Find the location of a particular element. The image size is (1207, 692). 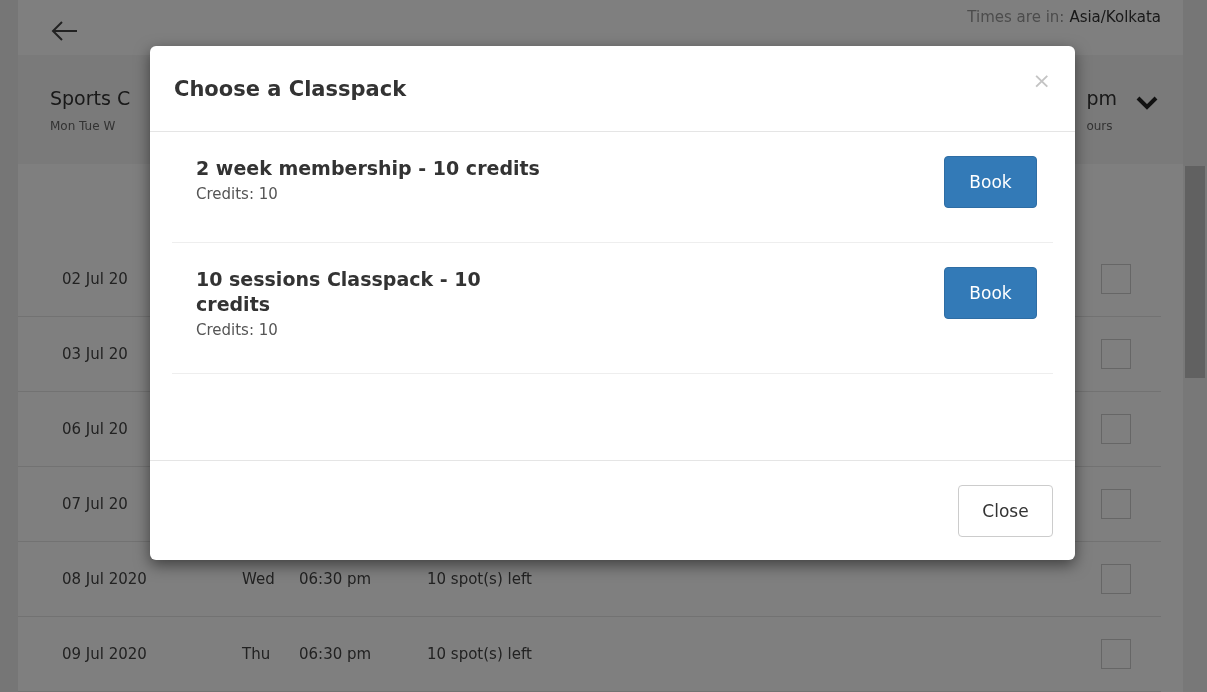

session-date: 08 Jul 2020 is located at coordinates (104, 579).